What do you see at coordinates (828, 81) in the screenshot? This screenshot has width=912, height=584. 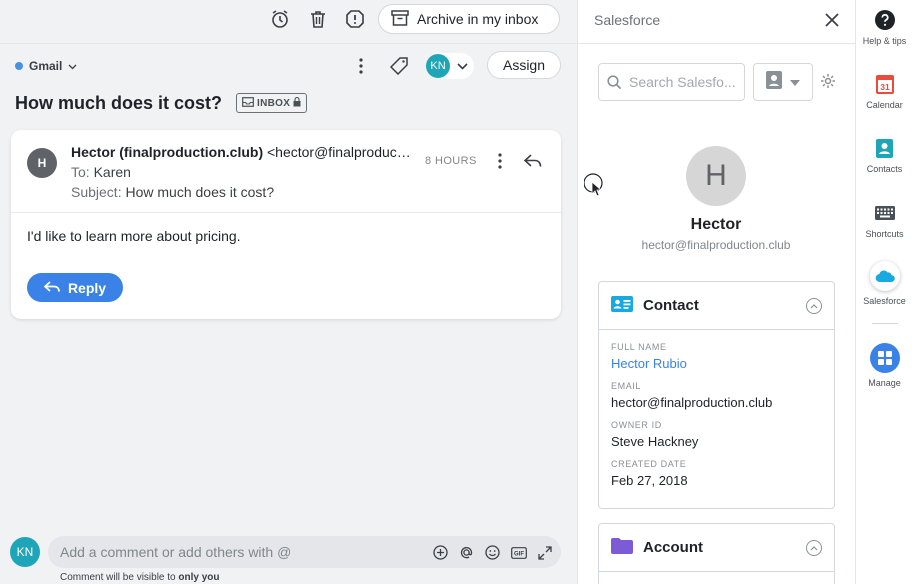 I see `gear-icon` at bounding box center [828, 81].